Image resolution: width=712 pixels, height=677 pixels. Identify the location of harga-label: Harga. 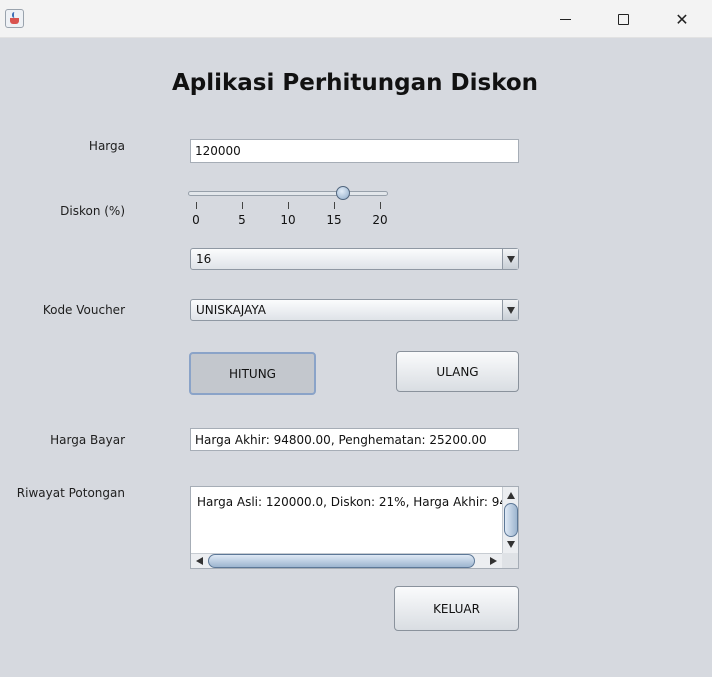
(106, 146).